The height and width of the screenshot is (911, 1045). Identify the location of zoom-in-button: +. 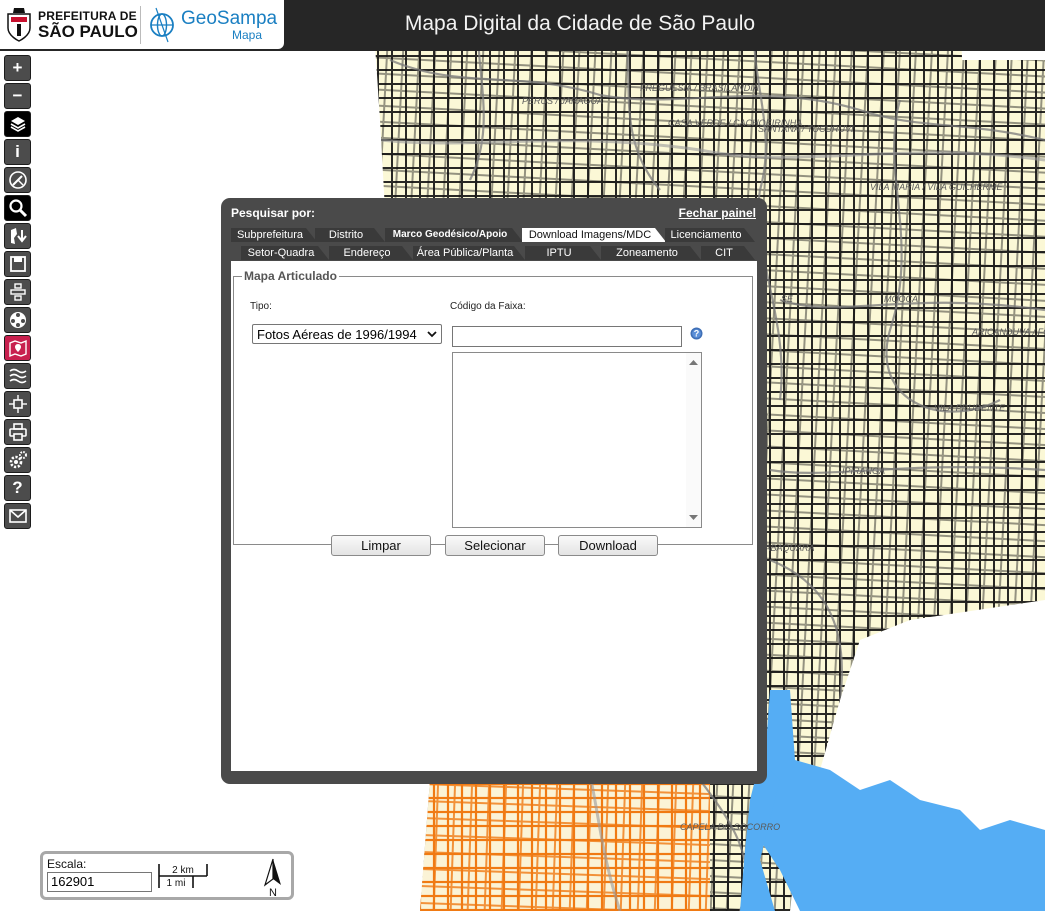
(17, 68).